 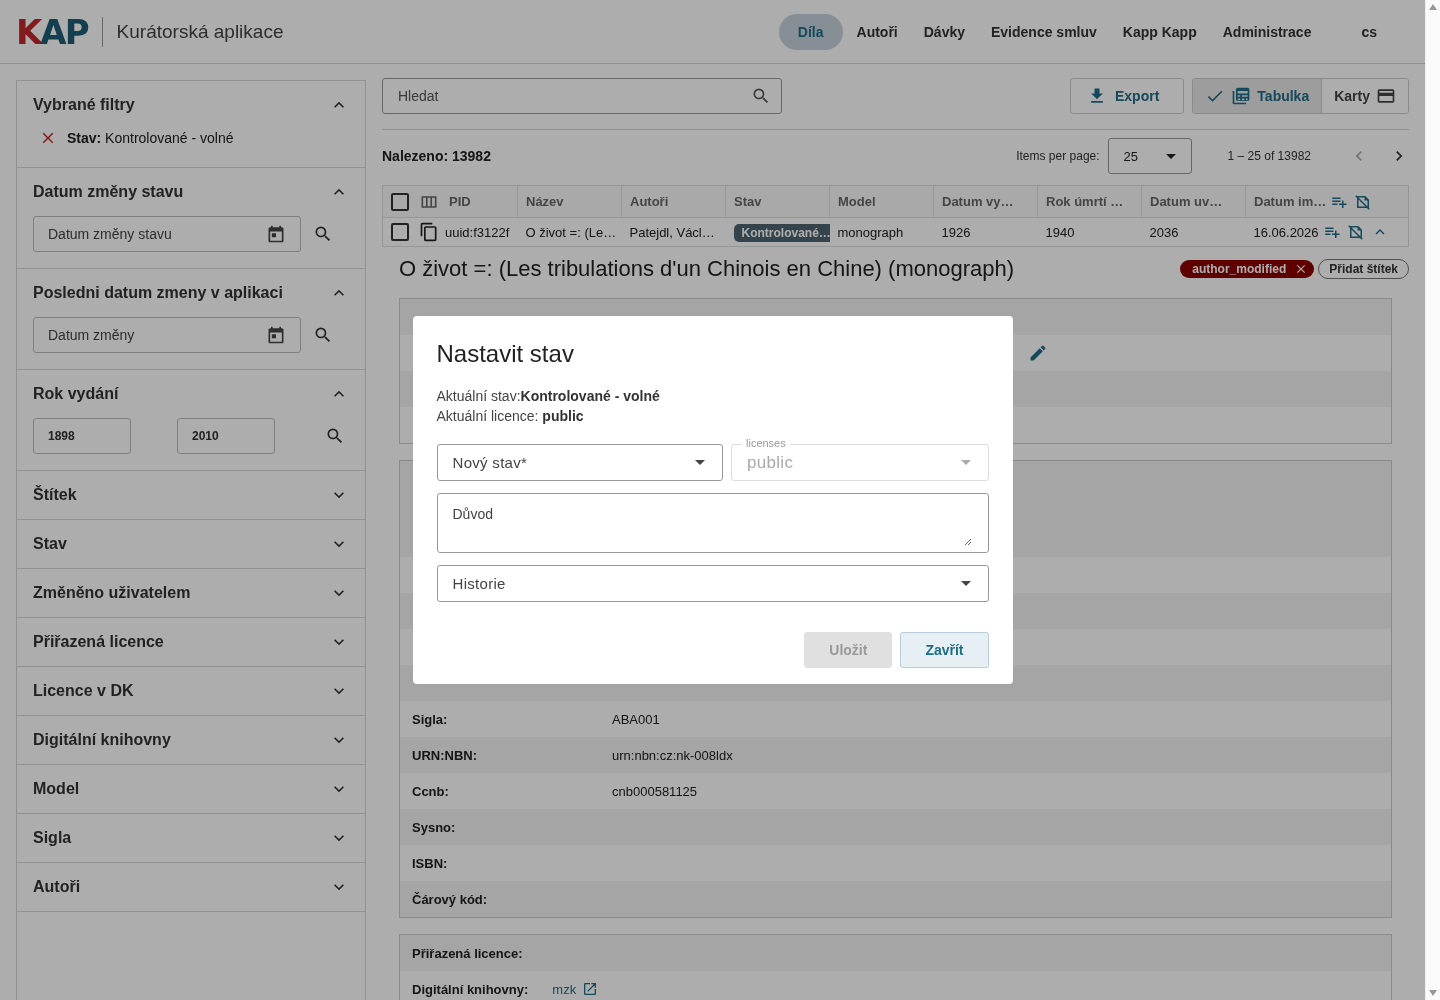 I want to click on filter-title: Datum změny stavu, so click(x=108, y=192).